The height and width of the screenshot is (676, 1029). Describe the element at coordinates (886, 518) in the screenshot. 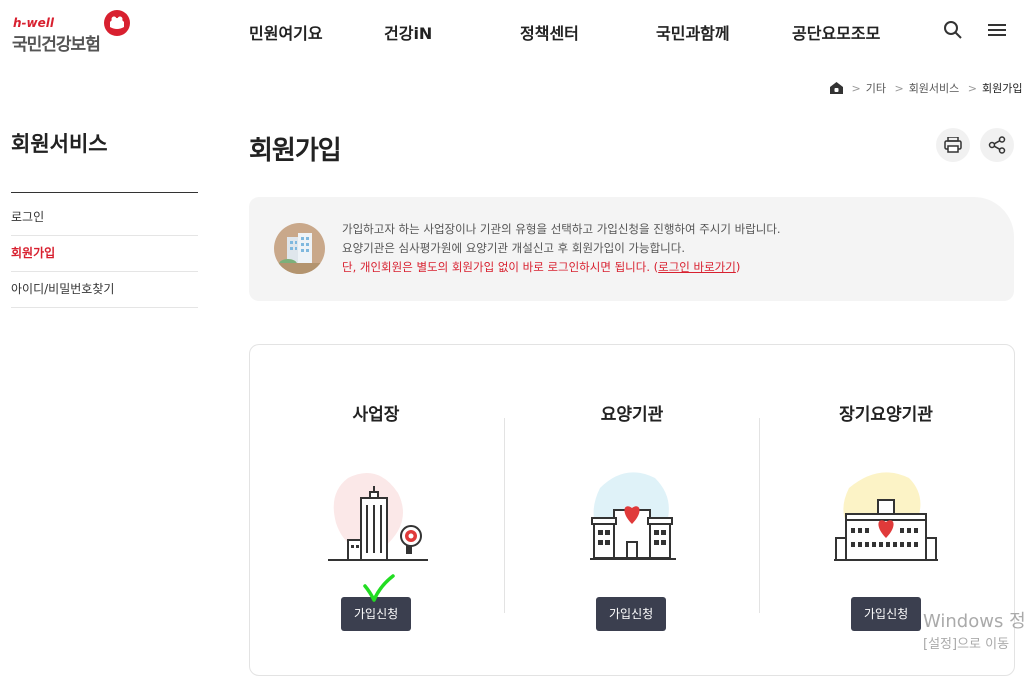

I see `long-term-care-facility-icon` at that location.